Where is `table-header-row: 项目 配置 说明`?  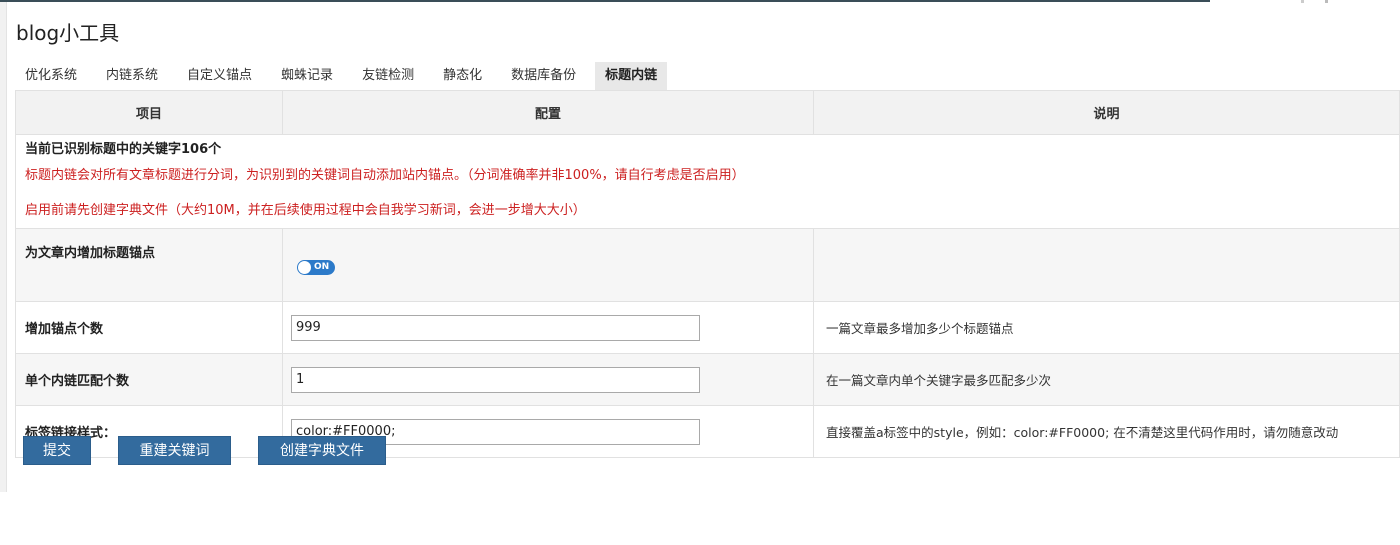 table-header-row: 项目 配置 说明 is located at coordinates (707, 112).